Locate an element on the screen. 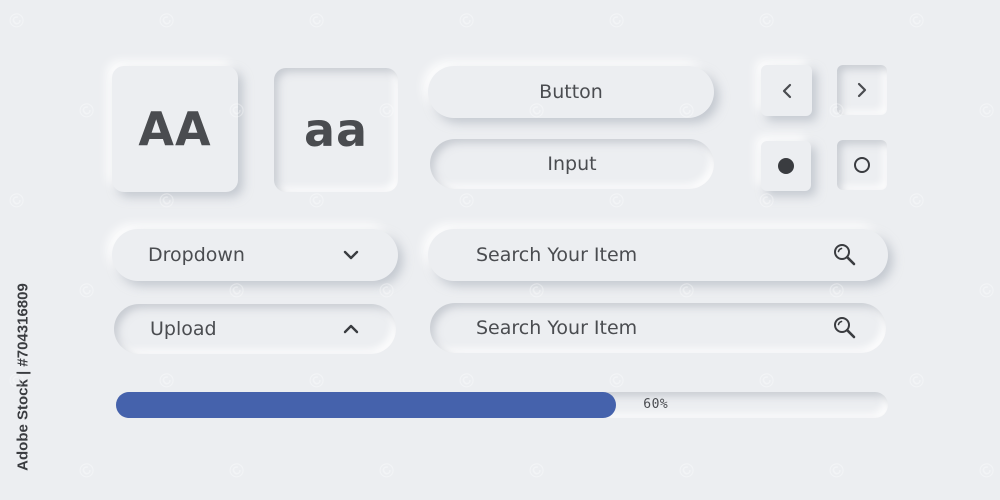 This screenshot has width=1000, height=500. radio-selected is located at coordinates (786, 166).